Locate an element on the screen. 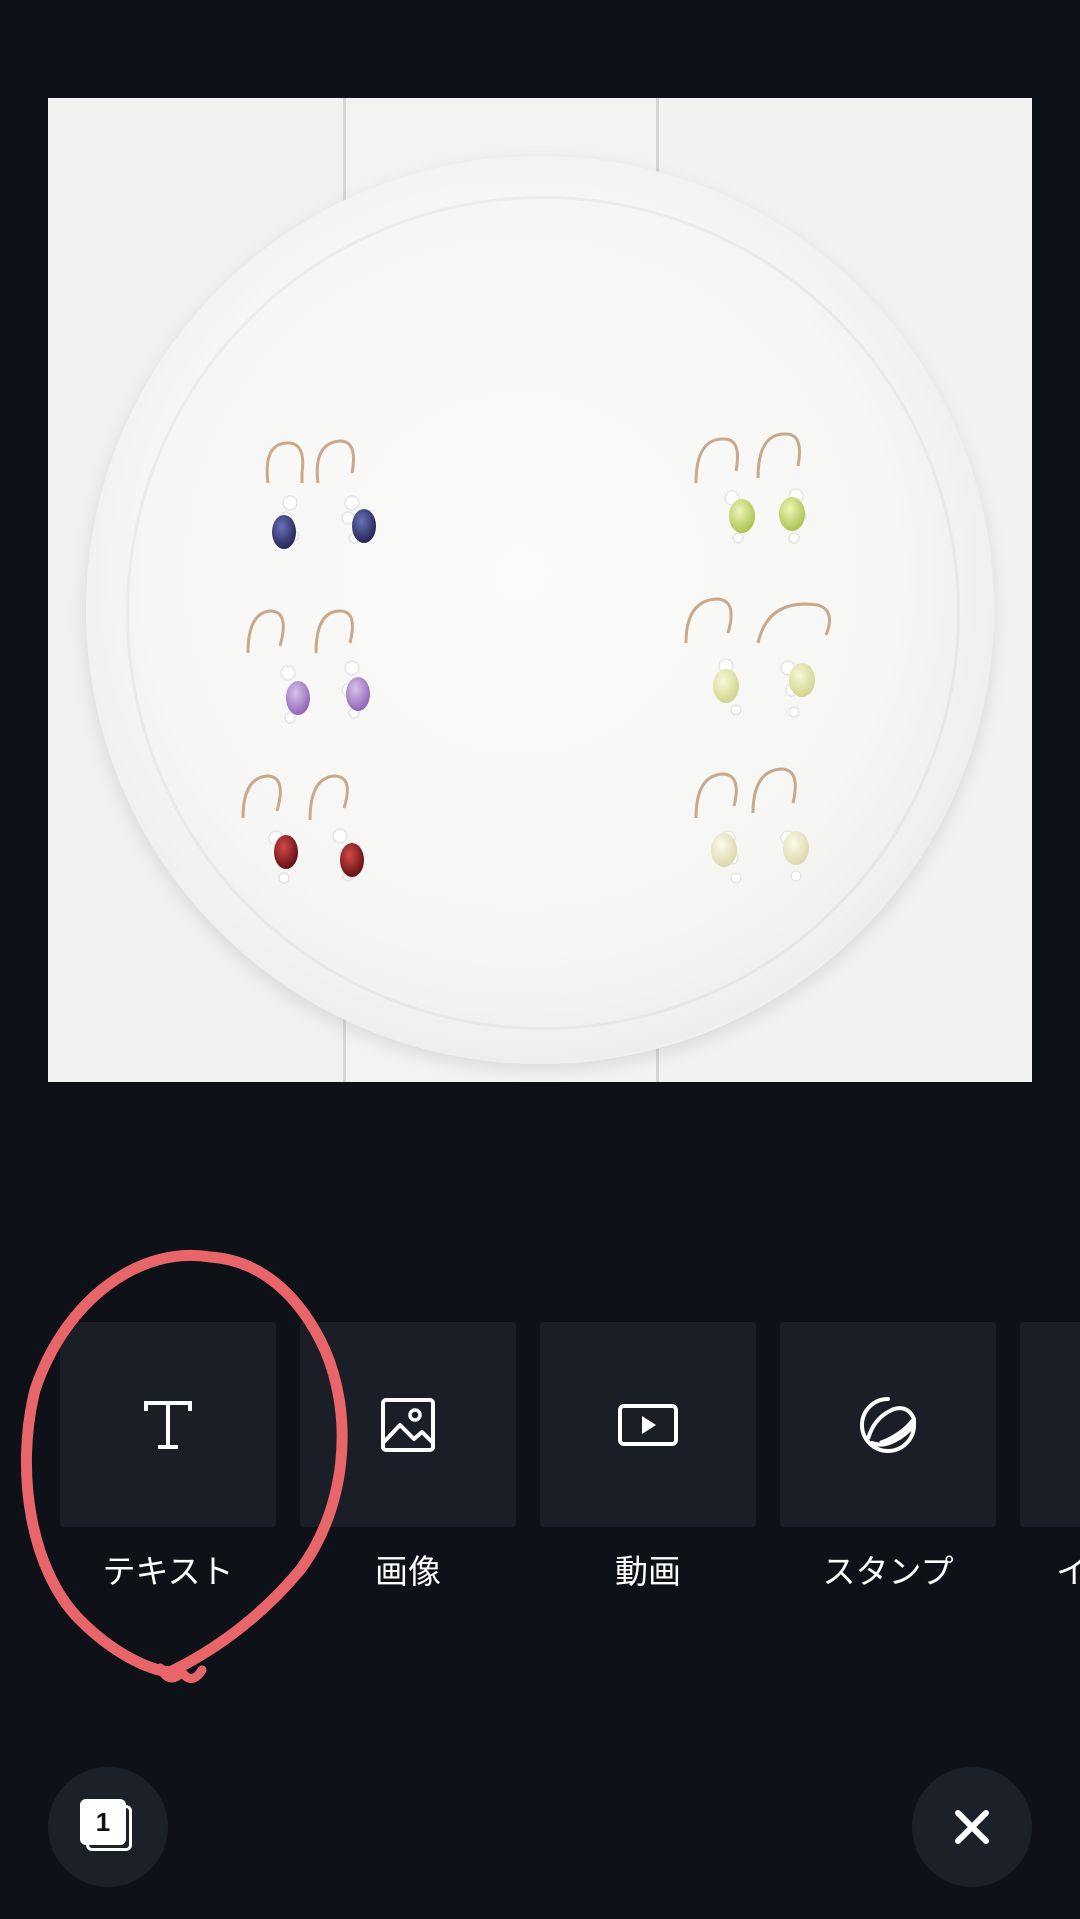  tool-sticker: スタンプ is located at coordinates (888, 1457).